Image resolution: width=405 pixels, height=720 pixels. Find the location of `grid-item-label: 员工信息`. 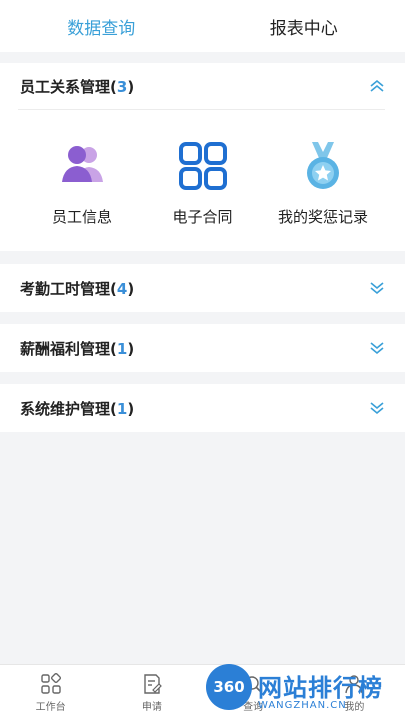

grid-item-label: 员工信息 is located at coordinates (81, 217).